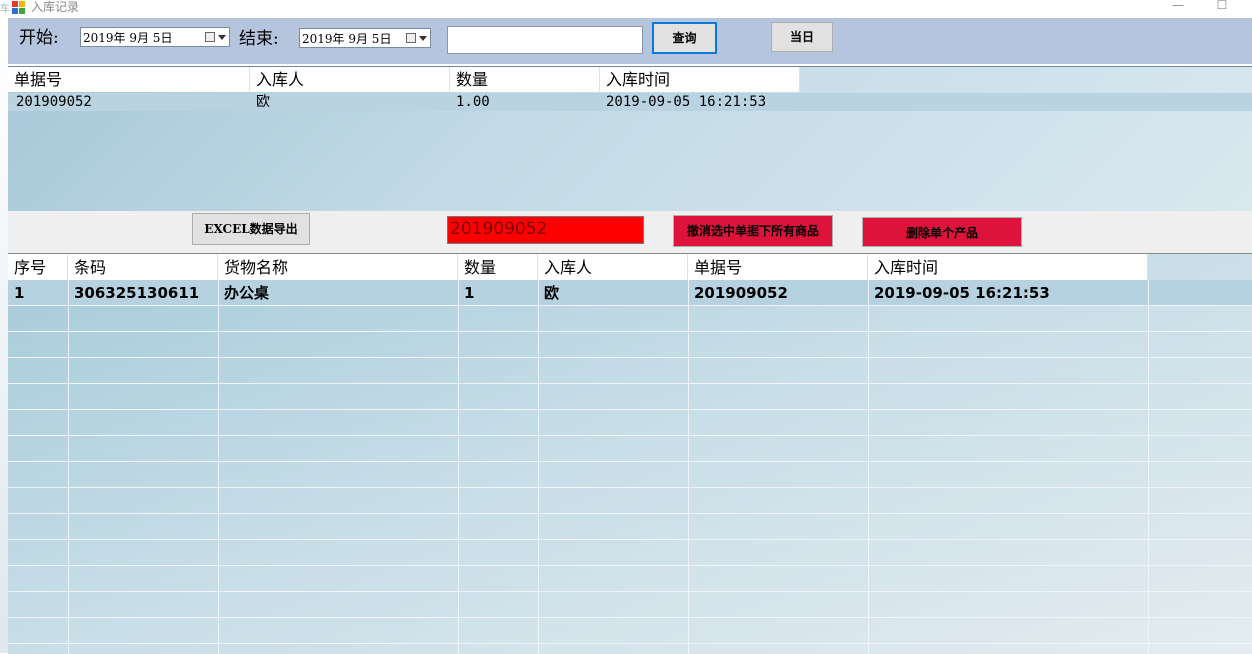 The height and width of the screenshot is (654, 1252). Describe the element at coordinates (143, 267) in the screenshot. I see `items-col-header: 条码` at that location.